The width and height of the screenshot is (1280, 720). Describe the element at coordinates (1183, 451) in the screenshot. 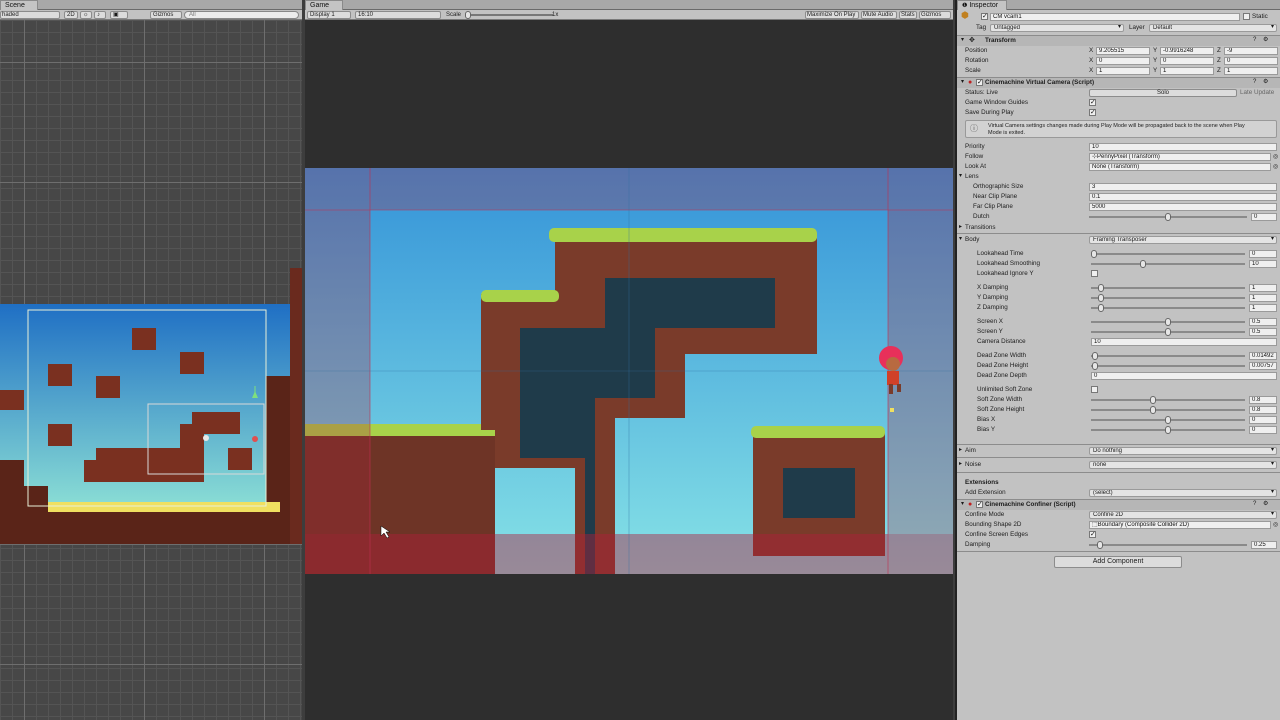

I see `aim-dropdown: Do nothing` at that location.